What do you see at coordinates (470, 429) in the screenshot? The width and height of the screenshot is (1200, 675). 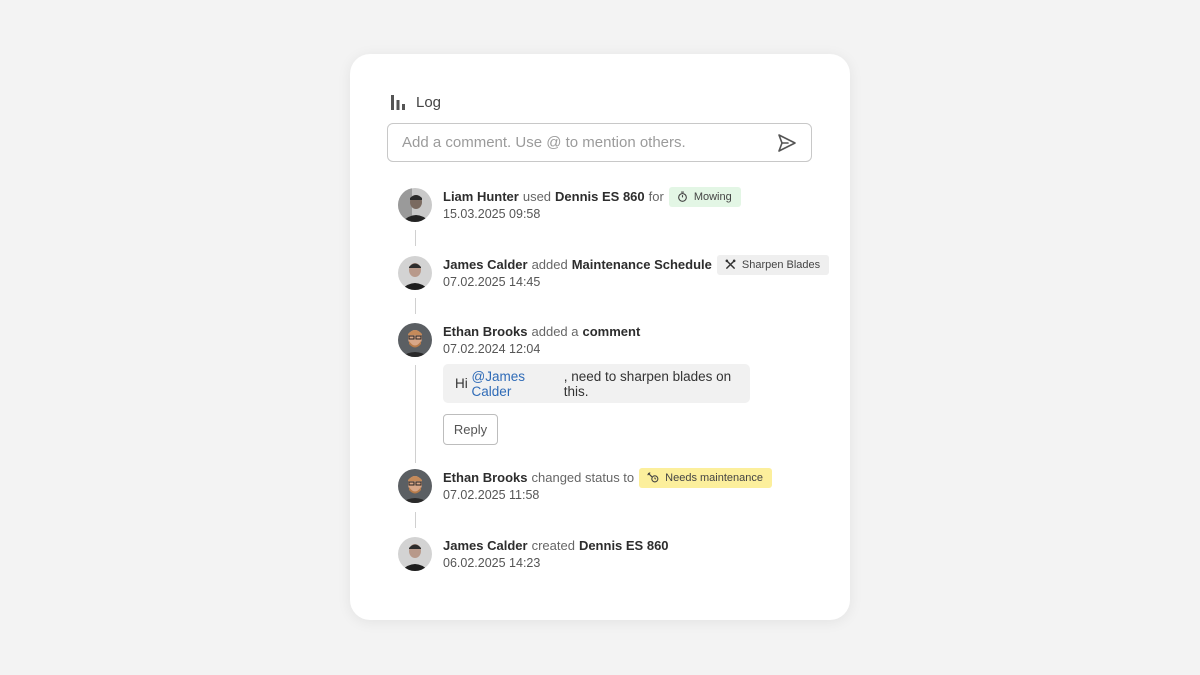 I see `reply-button: Reply` at bounding box center [470, 429].